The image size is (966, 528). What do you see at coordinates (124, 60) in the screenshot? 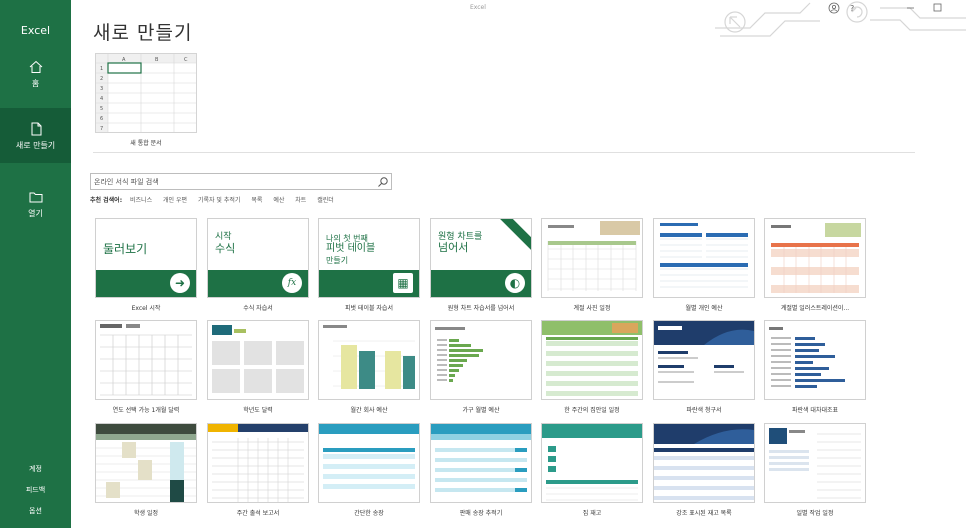
I see `column-header: A` at bounding box center [124, 60].